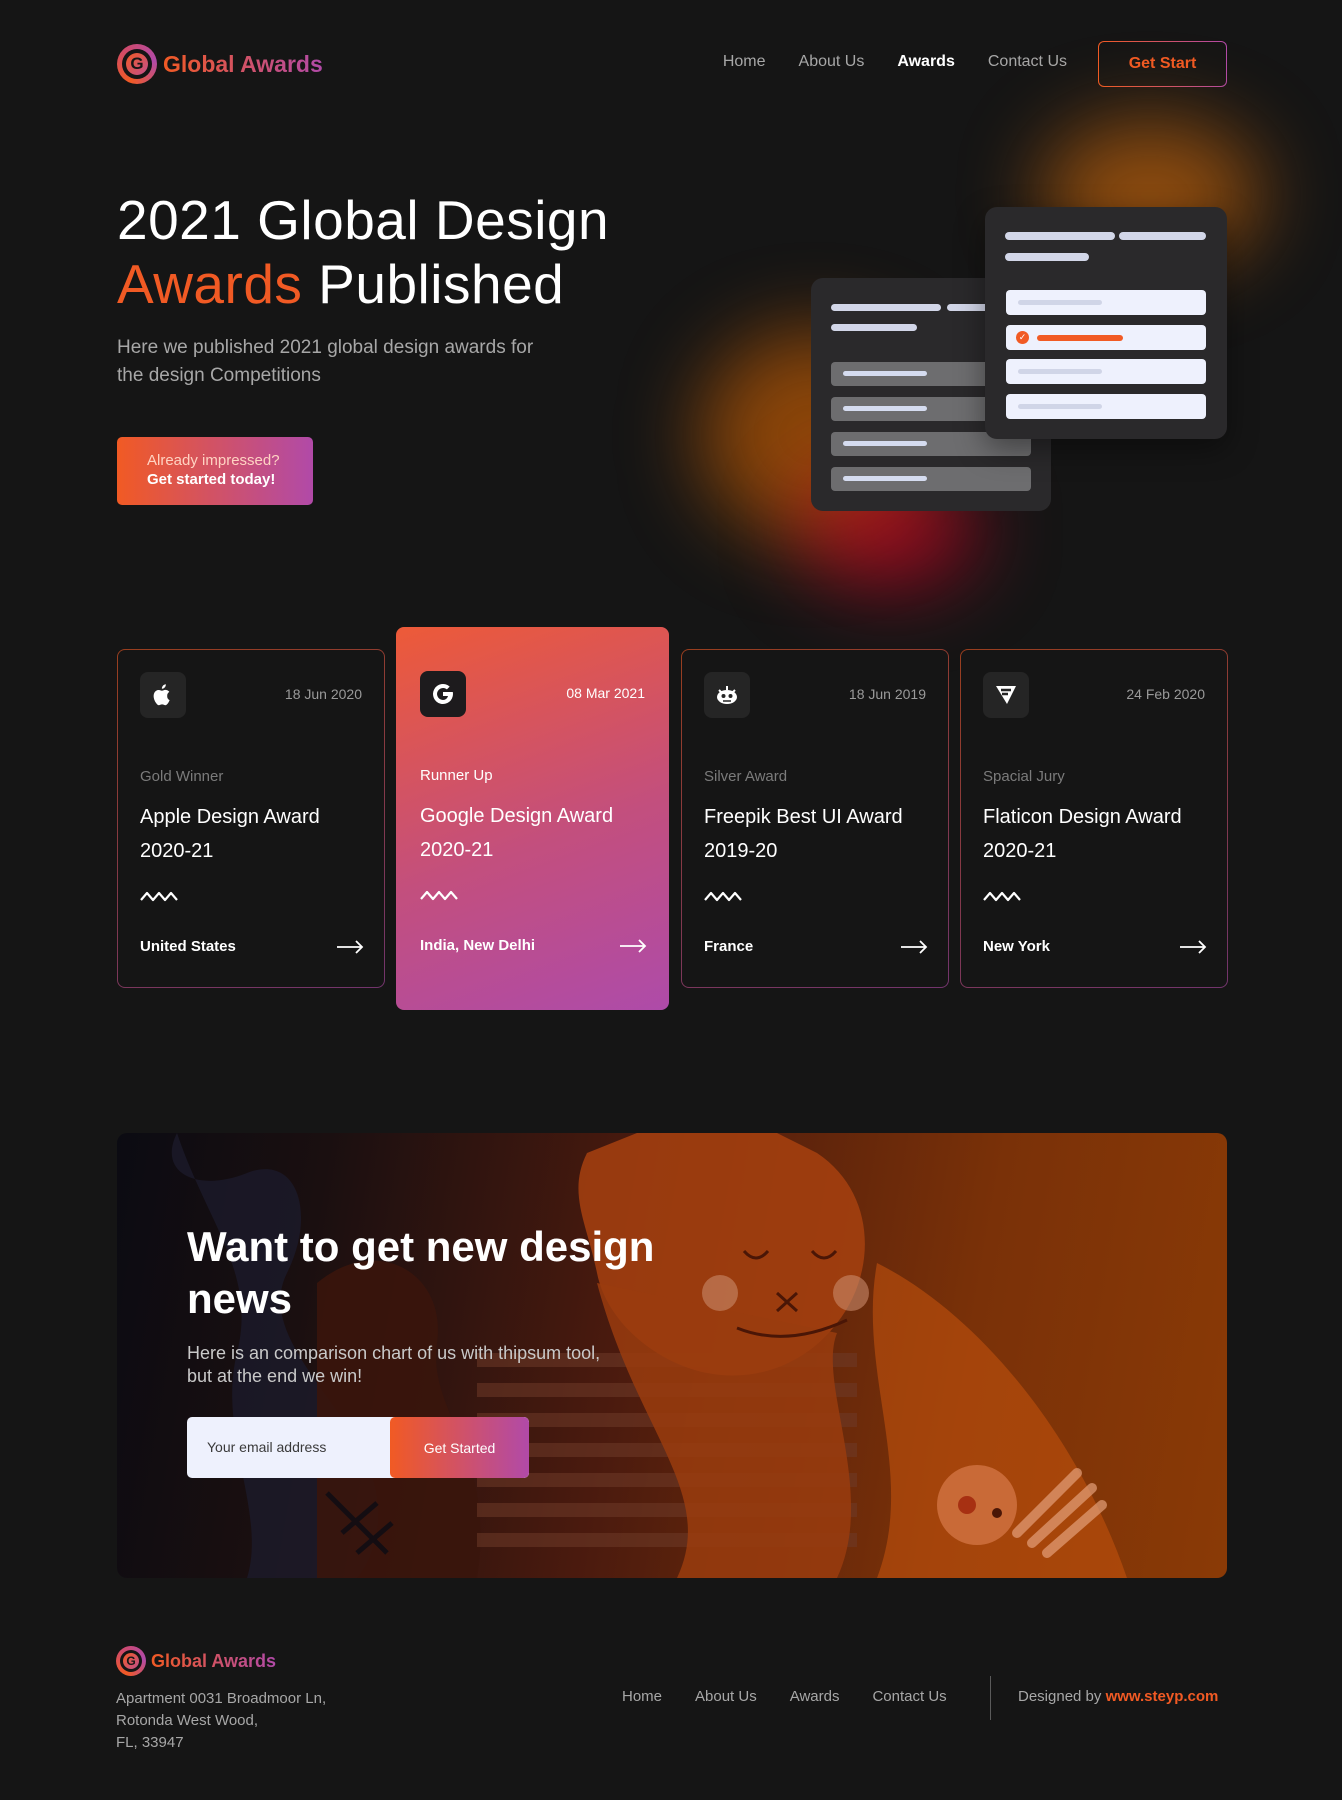 This screenshot has width=1342, height=1800. What do you see at coordinates (323, 694) in the screenshot?
I see `award-date: 18 Jun 2020` at bounding box center [323, 694].